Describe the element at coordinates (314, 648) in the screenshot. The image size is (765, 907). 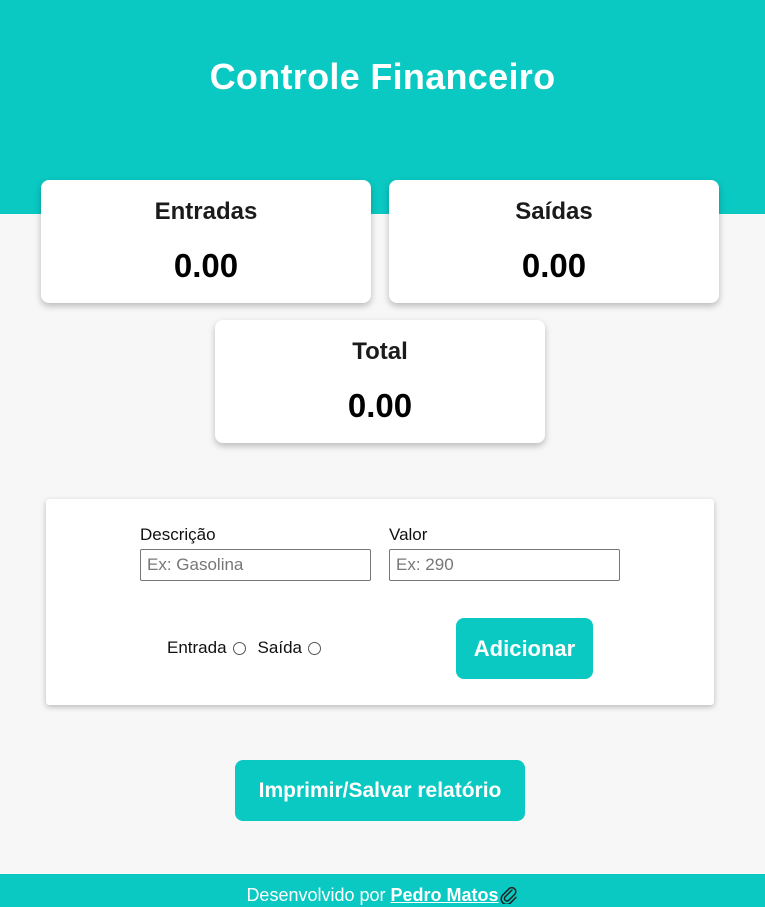
I see `radio-saida` at that location.